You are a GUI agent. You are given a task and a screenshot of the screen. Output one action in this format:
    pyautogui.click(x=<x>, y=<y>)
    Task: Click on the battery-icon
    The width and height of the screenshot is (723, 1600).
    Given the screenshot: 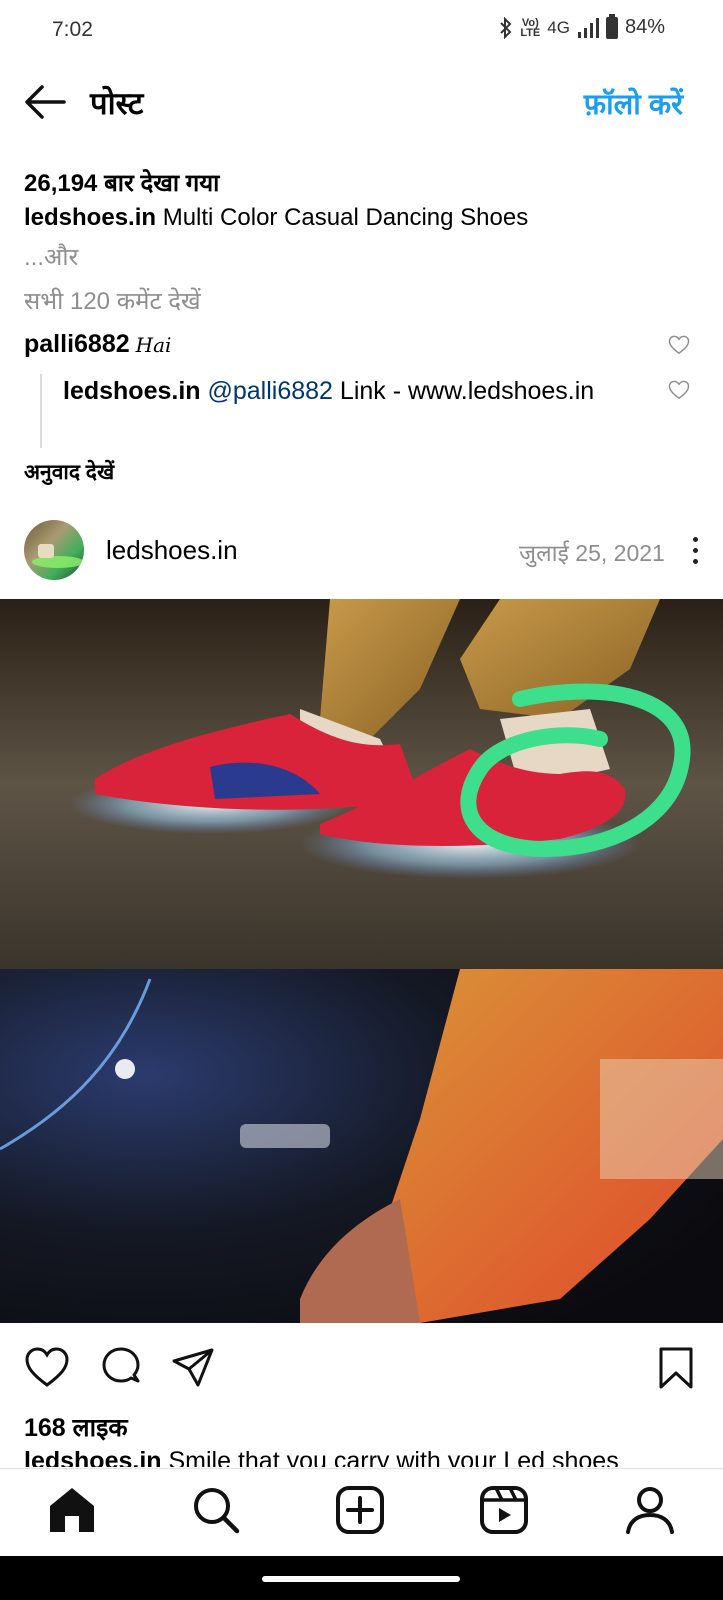 What is the action you would take?
    pyautogui.click(x=611, y=26)
    